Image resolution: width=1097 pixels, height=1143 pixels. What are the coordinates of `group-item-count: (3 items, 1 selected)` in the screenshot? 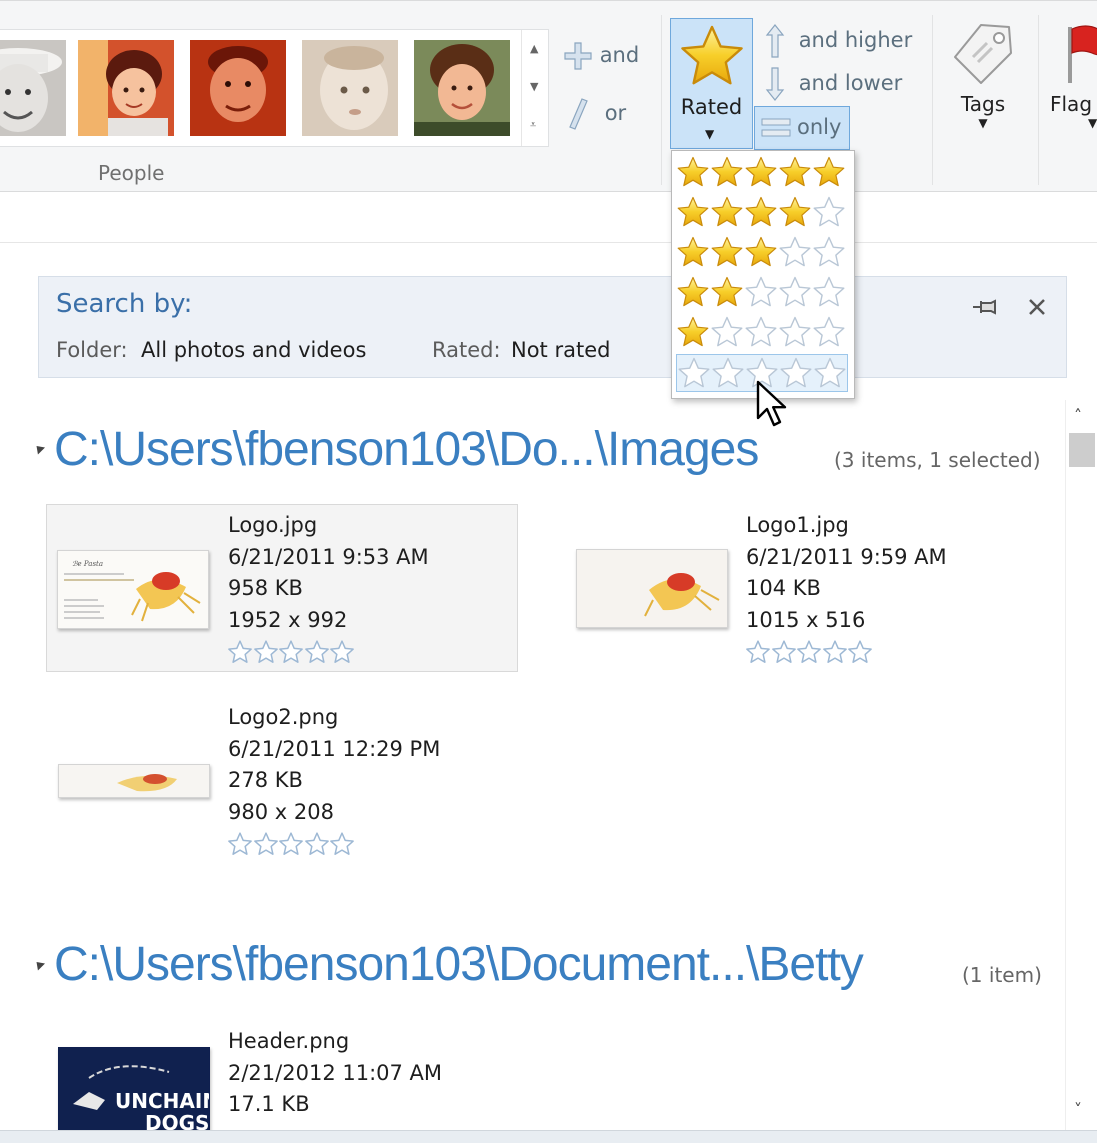 It's located at (937, 460).